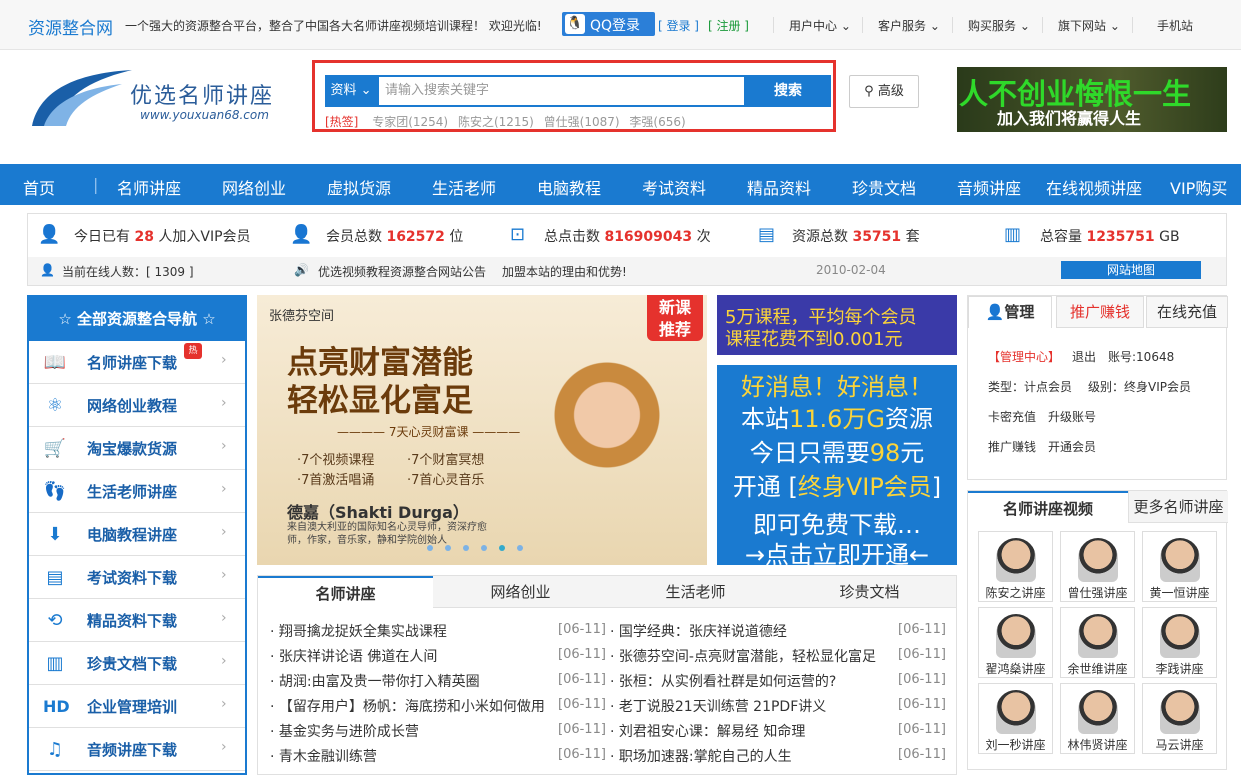  I want to click on news-date: [06-11], so click(922, 754).